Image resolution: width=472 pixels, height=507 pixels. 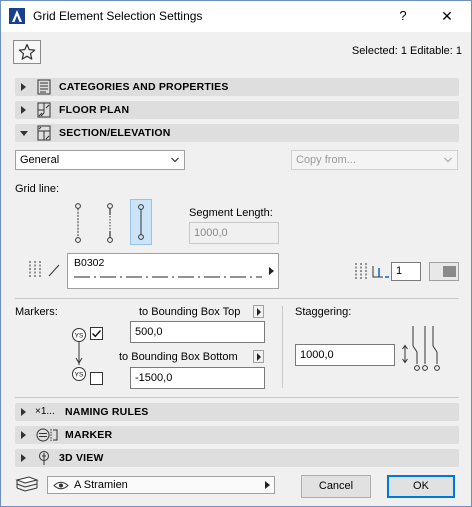 I want to click on window-title: Grid Element Selection Settings, so click(x=118, y=16).